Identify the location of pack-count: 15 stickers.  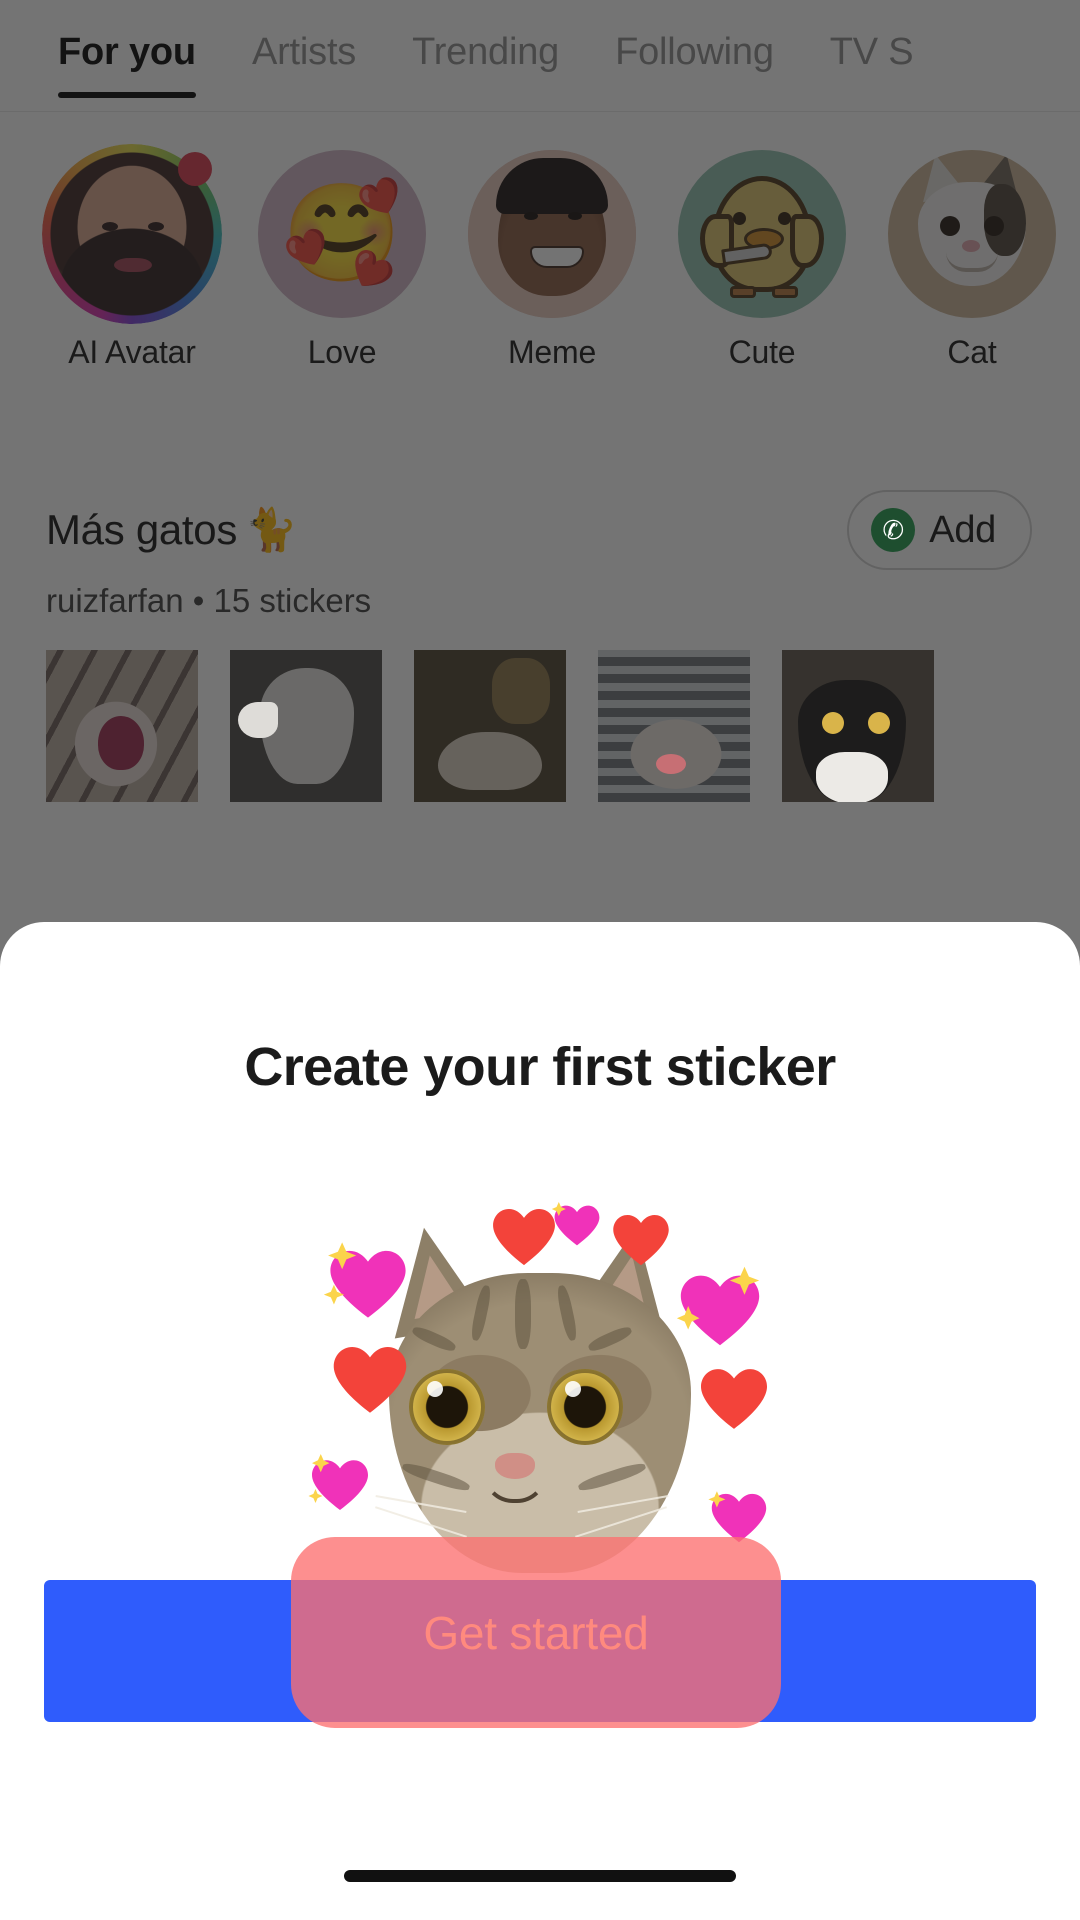
(292, 600).